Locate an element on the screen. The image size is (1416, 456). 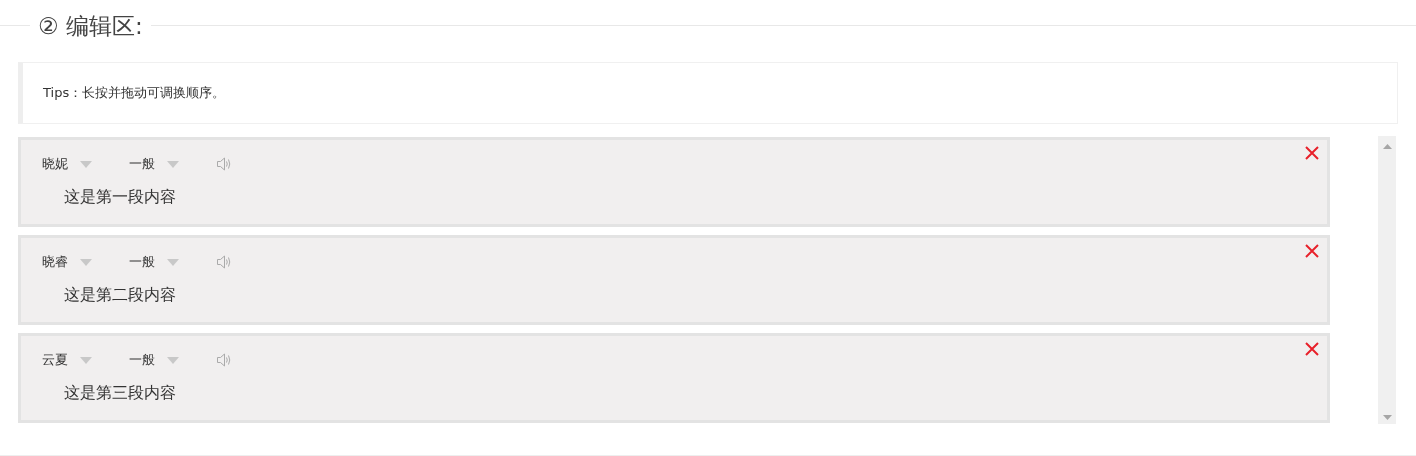
speaker-dropdown: 晓妮 is located at coordinates (85, 164).